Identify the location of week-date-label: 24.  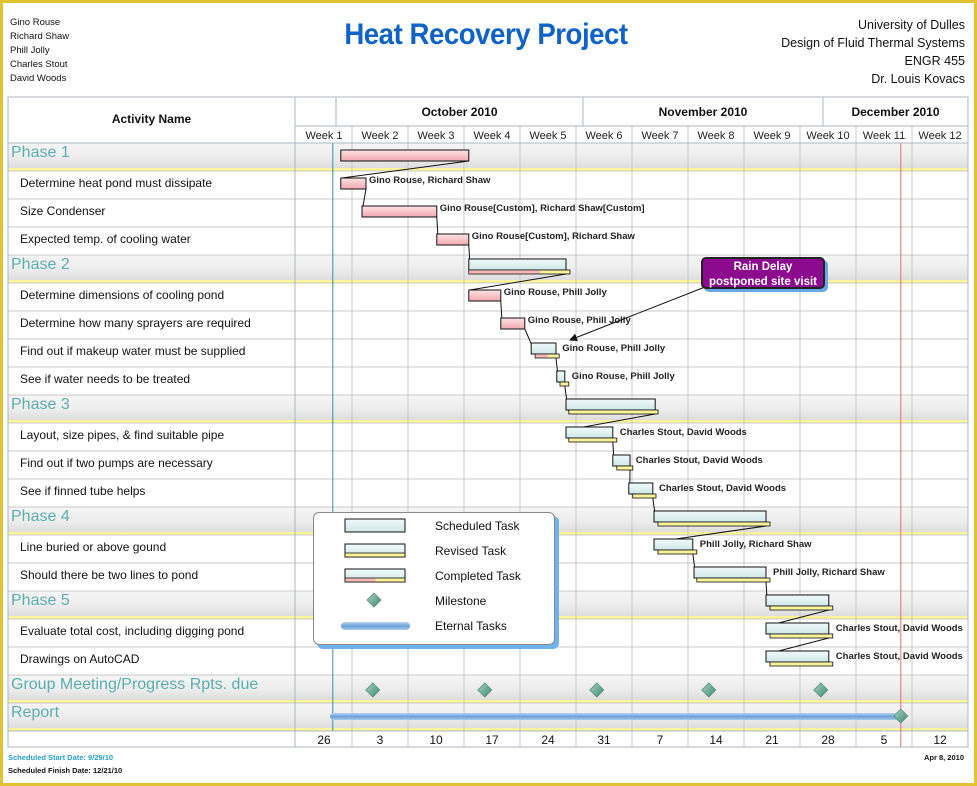
(548, 740).